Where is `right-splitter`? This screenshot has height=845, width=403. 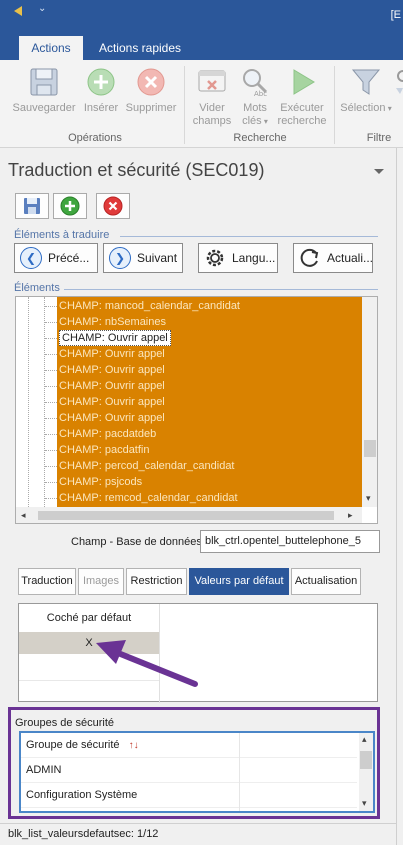
right-splitter is located at coordinates (399, 496).